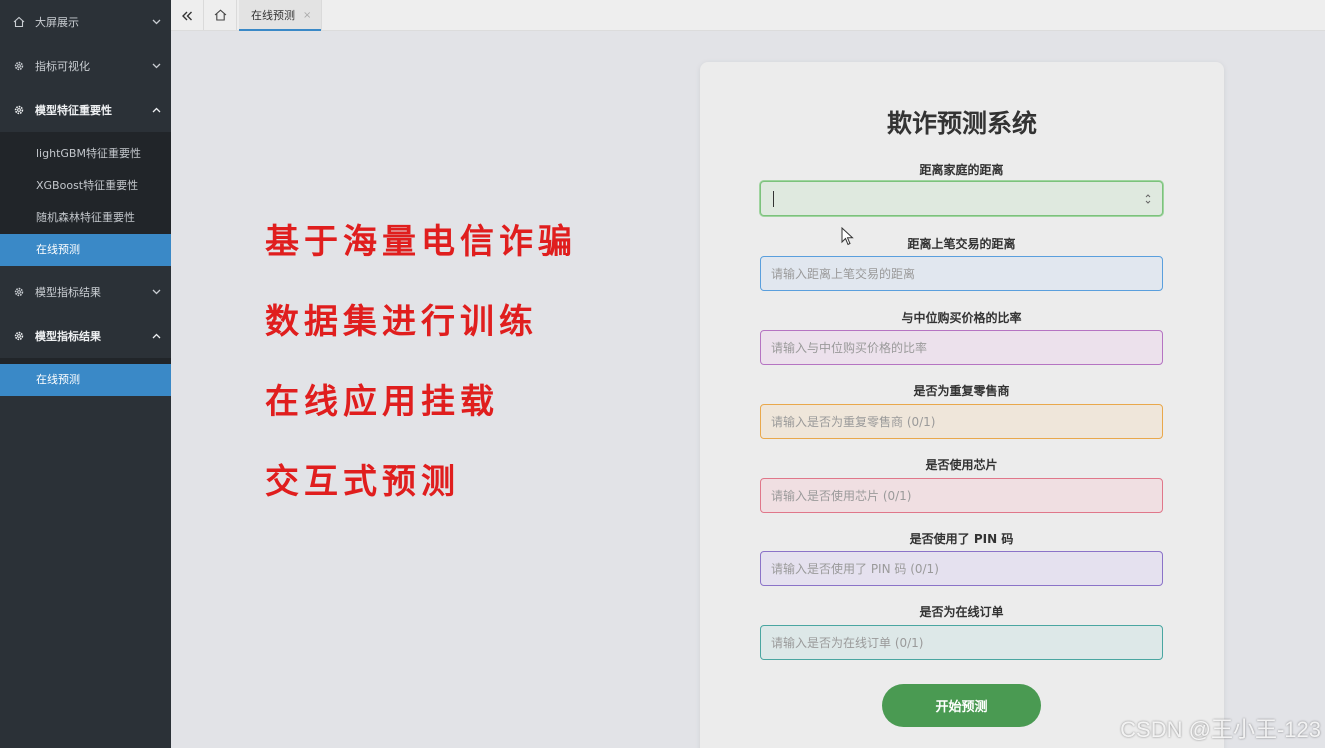  Describe the element at coordinates (961, 170) in the screenshot. I see `field-label-home-distance: 距离家庭的距离` at that location.